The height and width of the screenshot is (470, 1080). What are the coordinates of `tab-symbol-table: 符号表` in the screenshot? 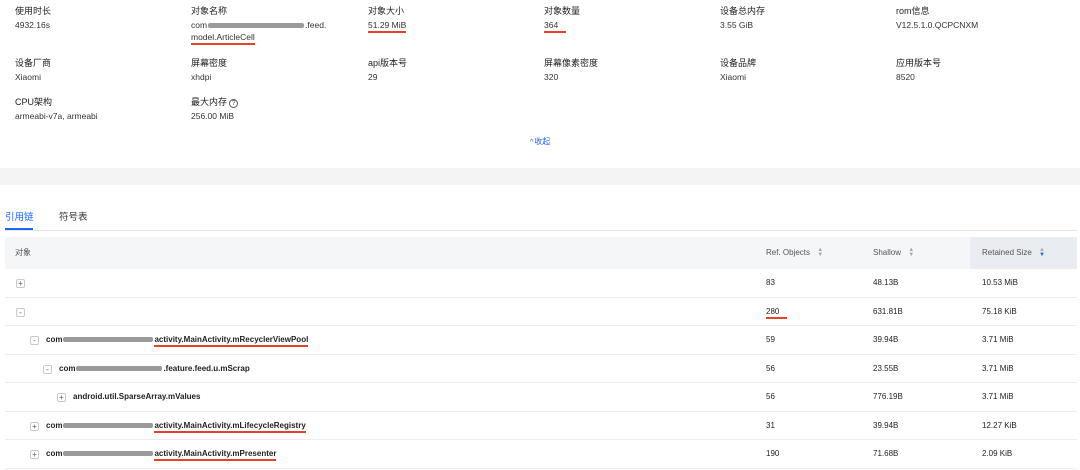 It's located at (73, 216).